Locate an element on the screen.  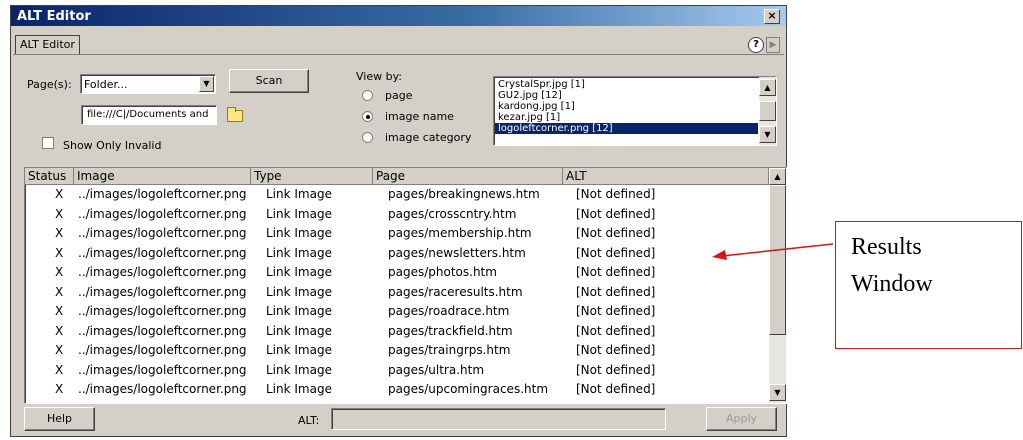
row-page: pages/photos.htm is located at coordinates (442, 272).